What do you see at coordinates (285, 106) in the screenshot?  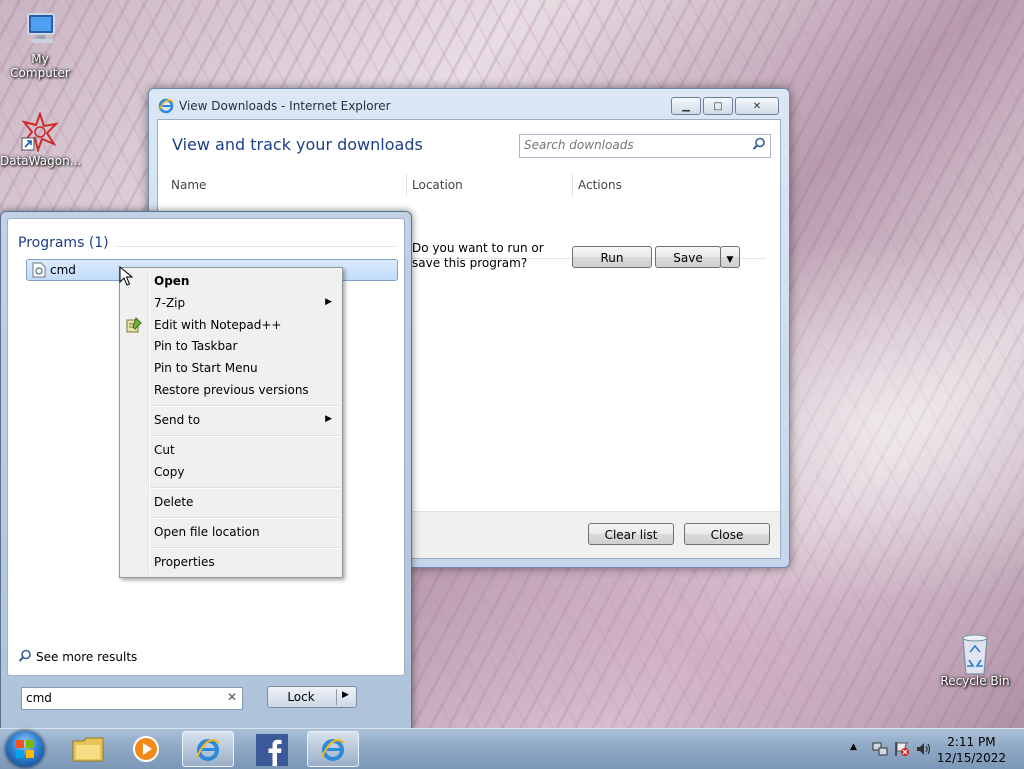 I see `window-title: View Downloads - Internet Explorer` at bounding box center [285, 106].